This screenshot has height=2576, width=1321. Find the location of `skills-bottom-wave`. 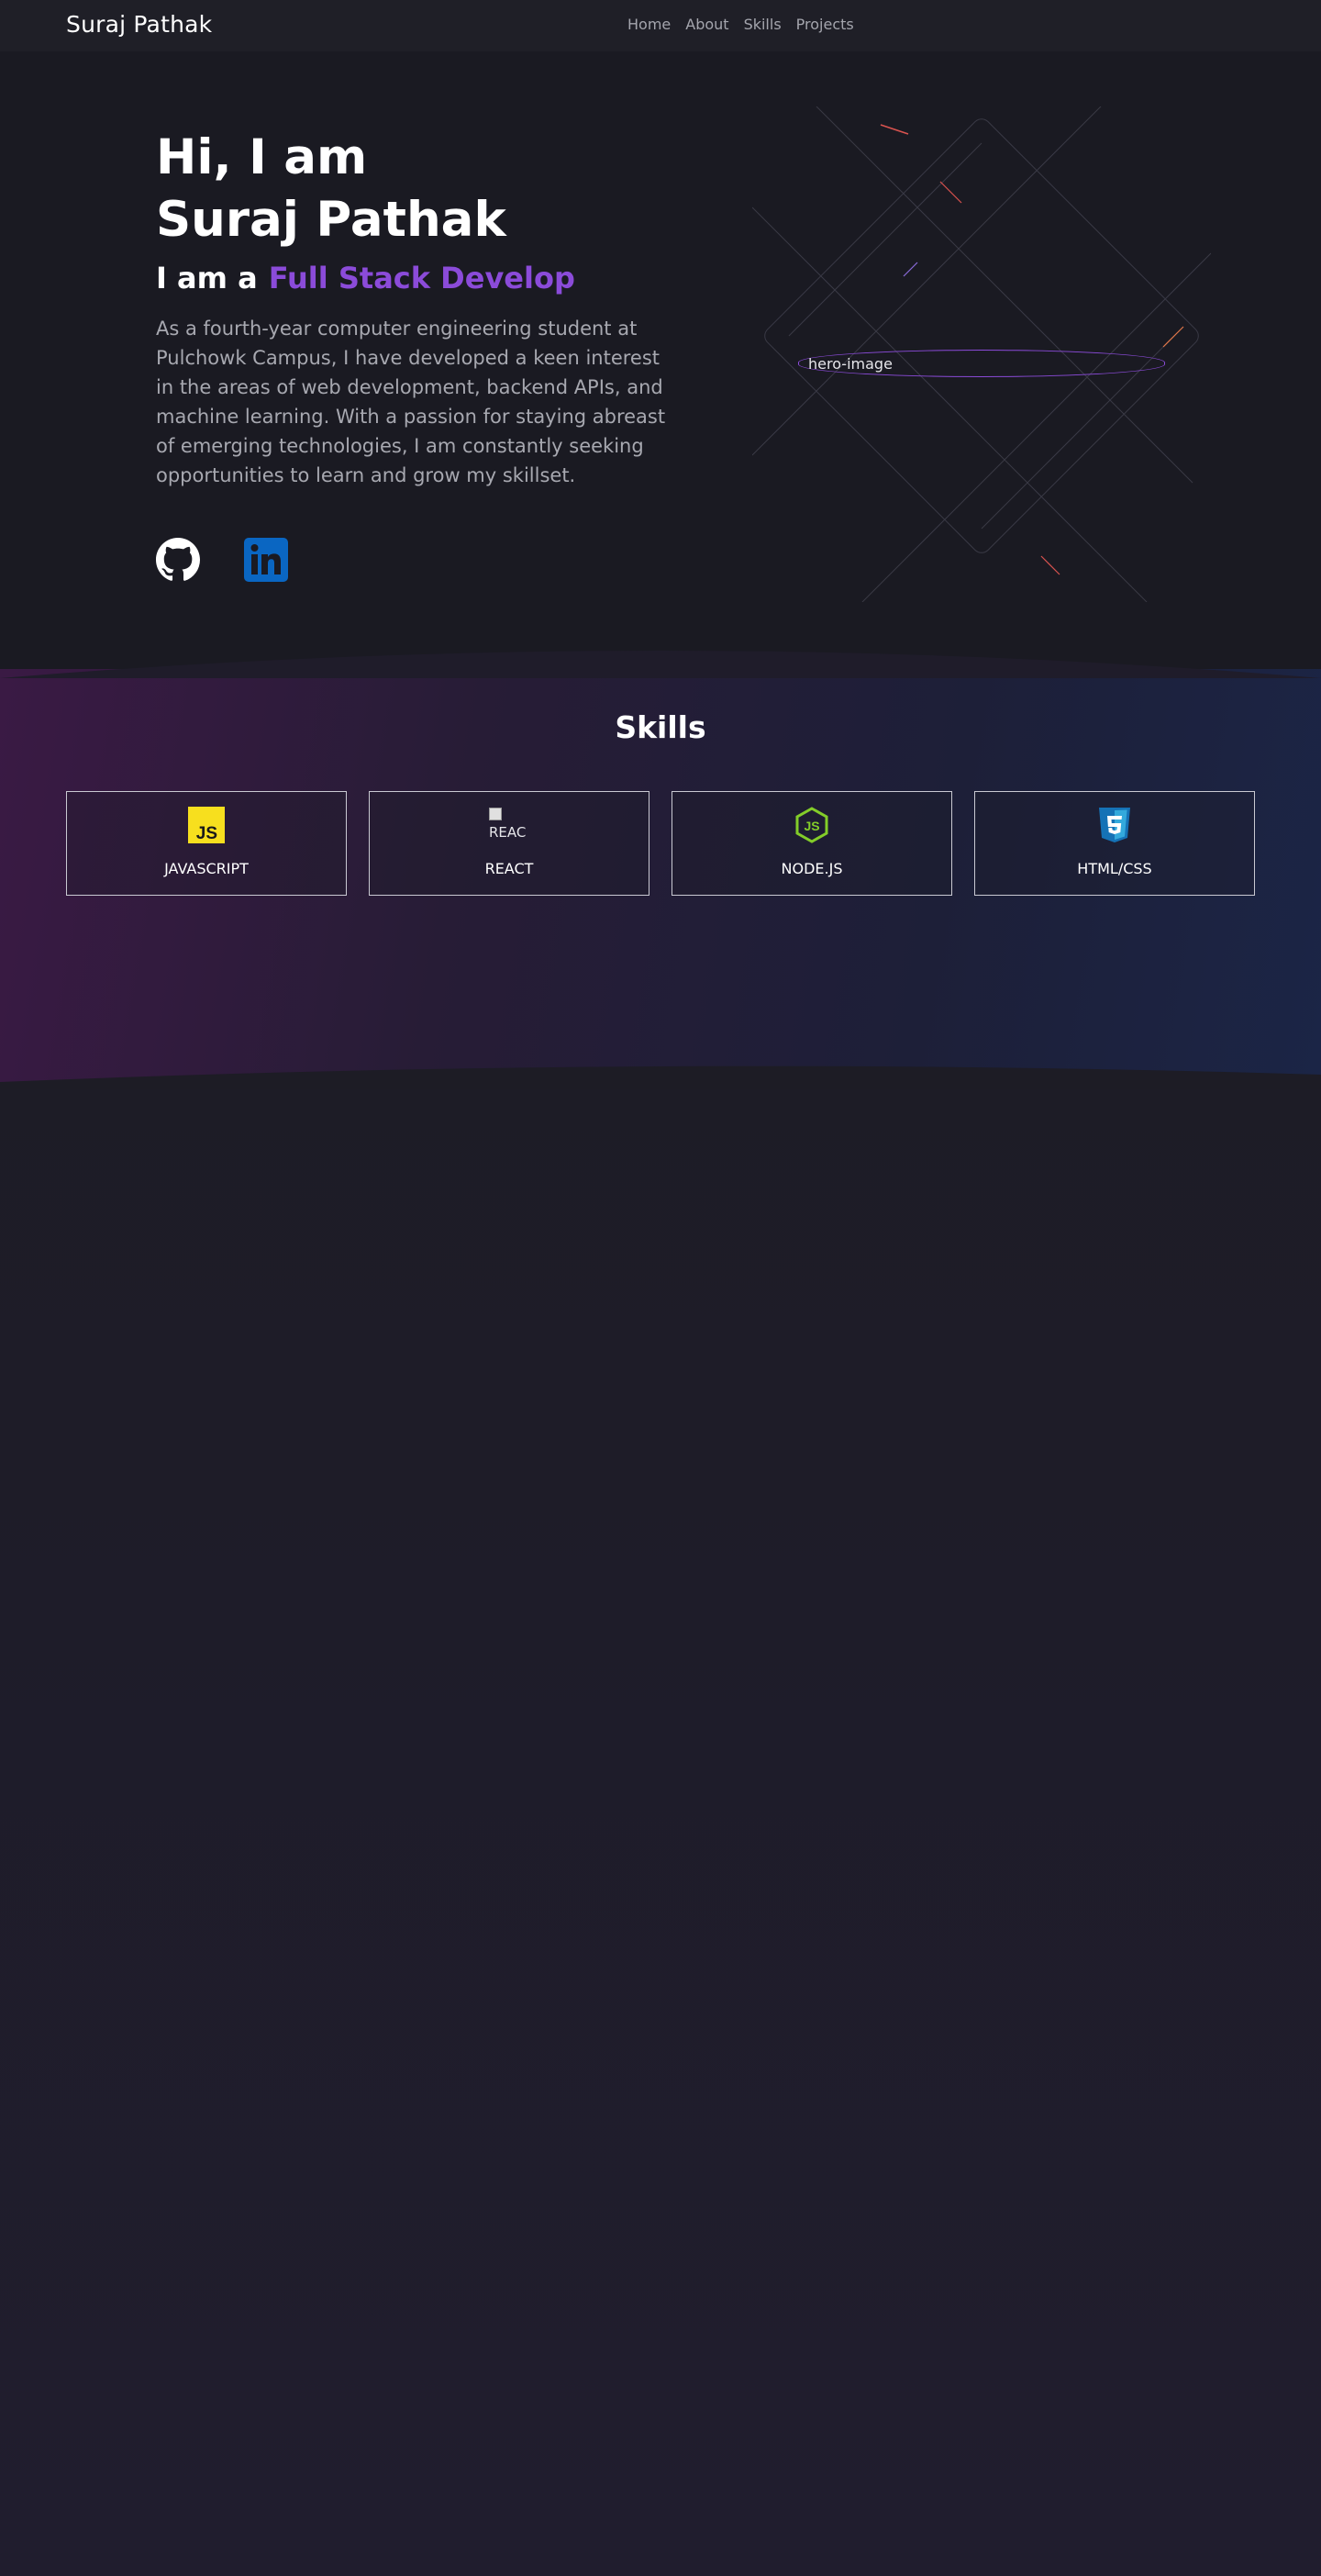

skills-bottom-wave is located at coordinates (660, 1077).